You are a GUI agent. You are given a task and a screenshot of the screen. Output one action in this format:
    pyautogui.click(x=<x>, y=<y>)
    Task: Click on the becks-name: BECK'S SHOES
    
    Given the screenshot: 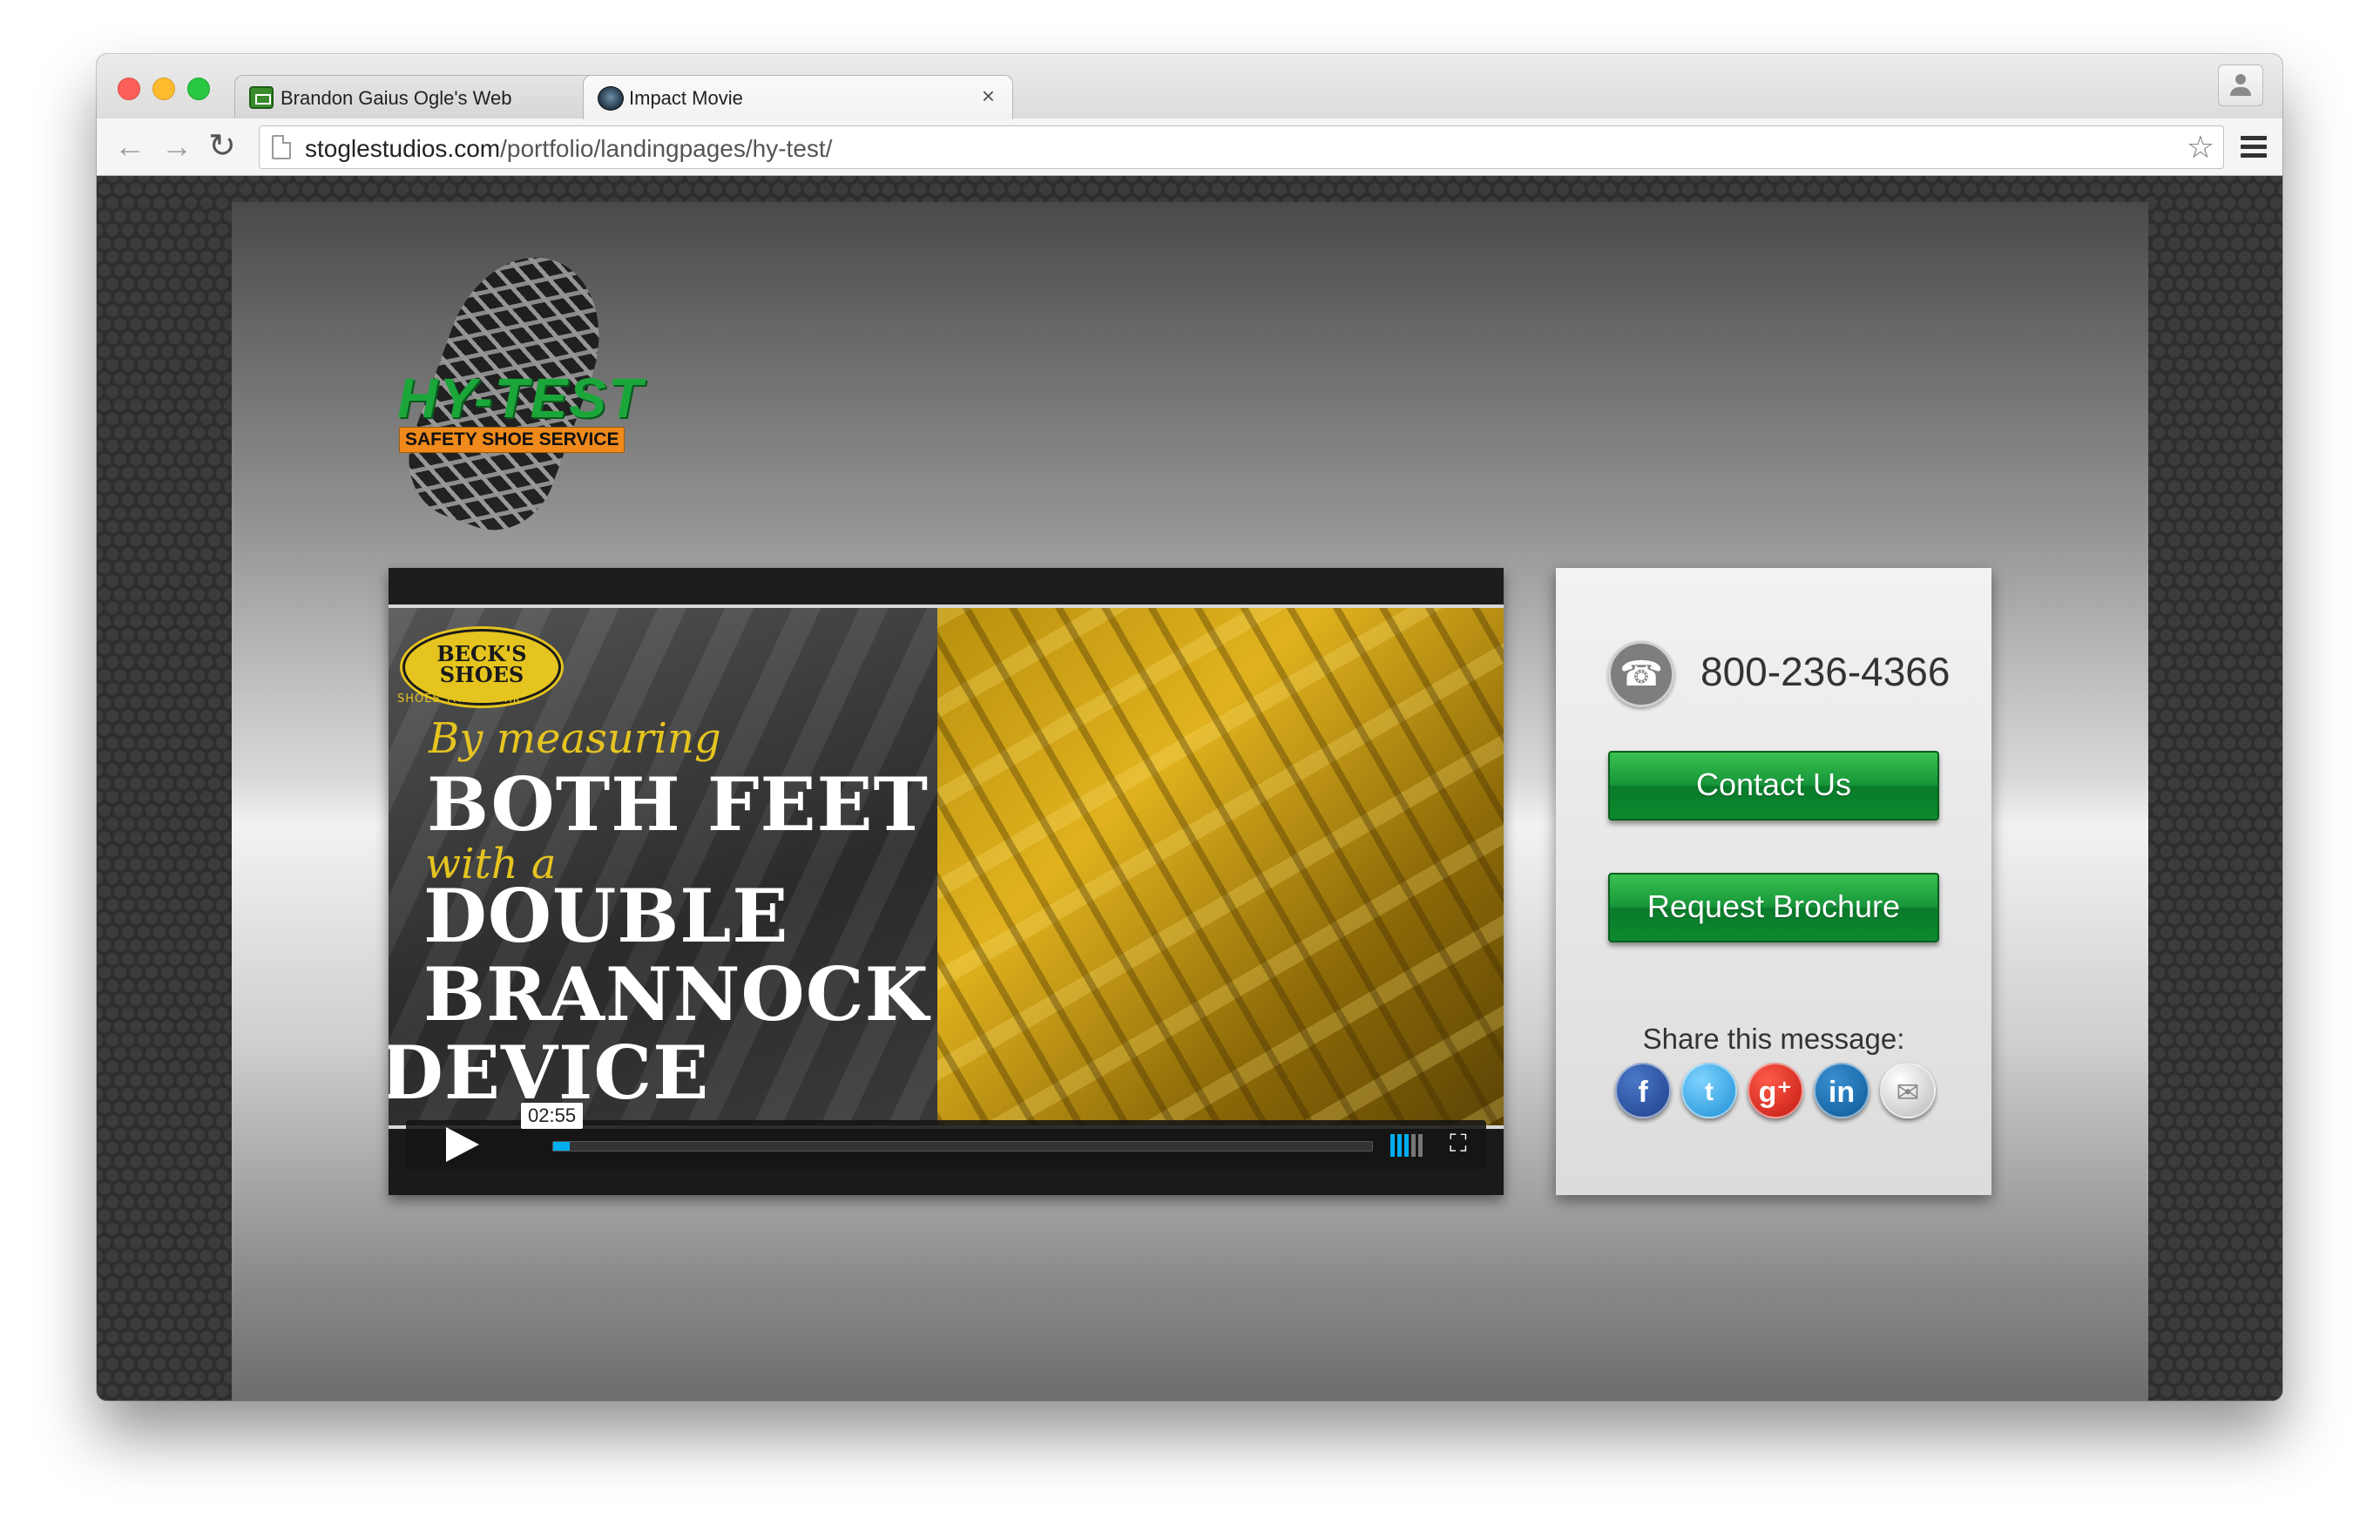 What is the action you would take?
    pyautogui.click(x=481, y=664)
    